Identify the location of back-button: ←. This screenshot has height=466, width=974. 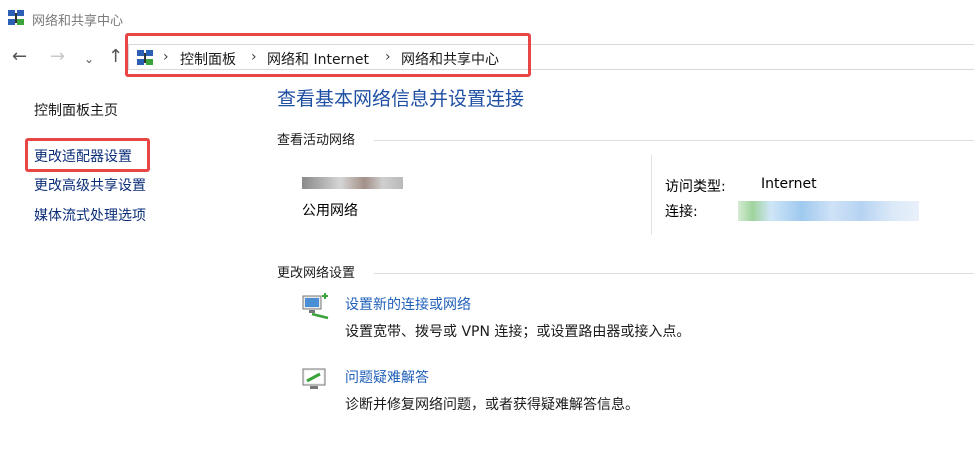
(19, 56).